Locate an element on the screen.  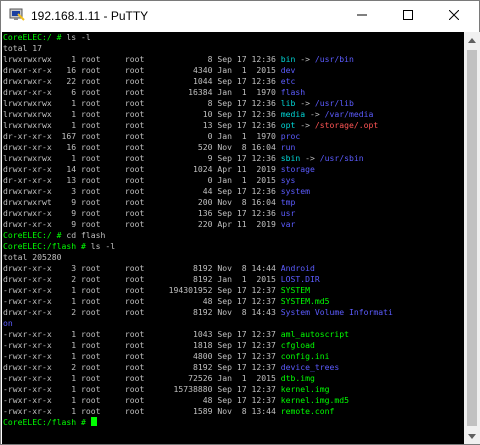
scroll-up-arrow is located at coordinates (472, 40).